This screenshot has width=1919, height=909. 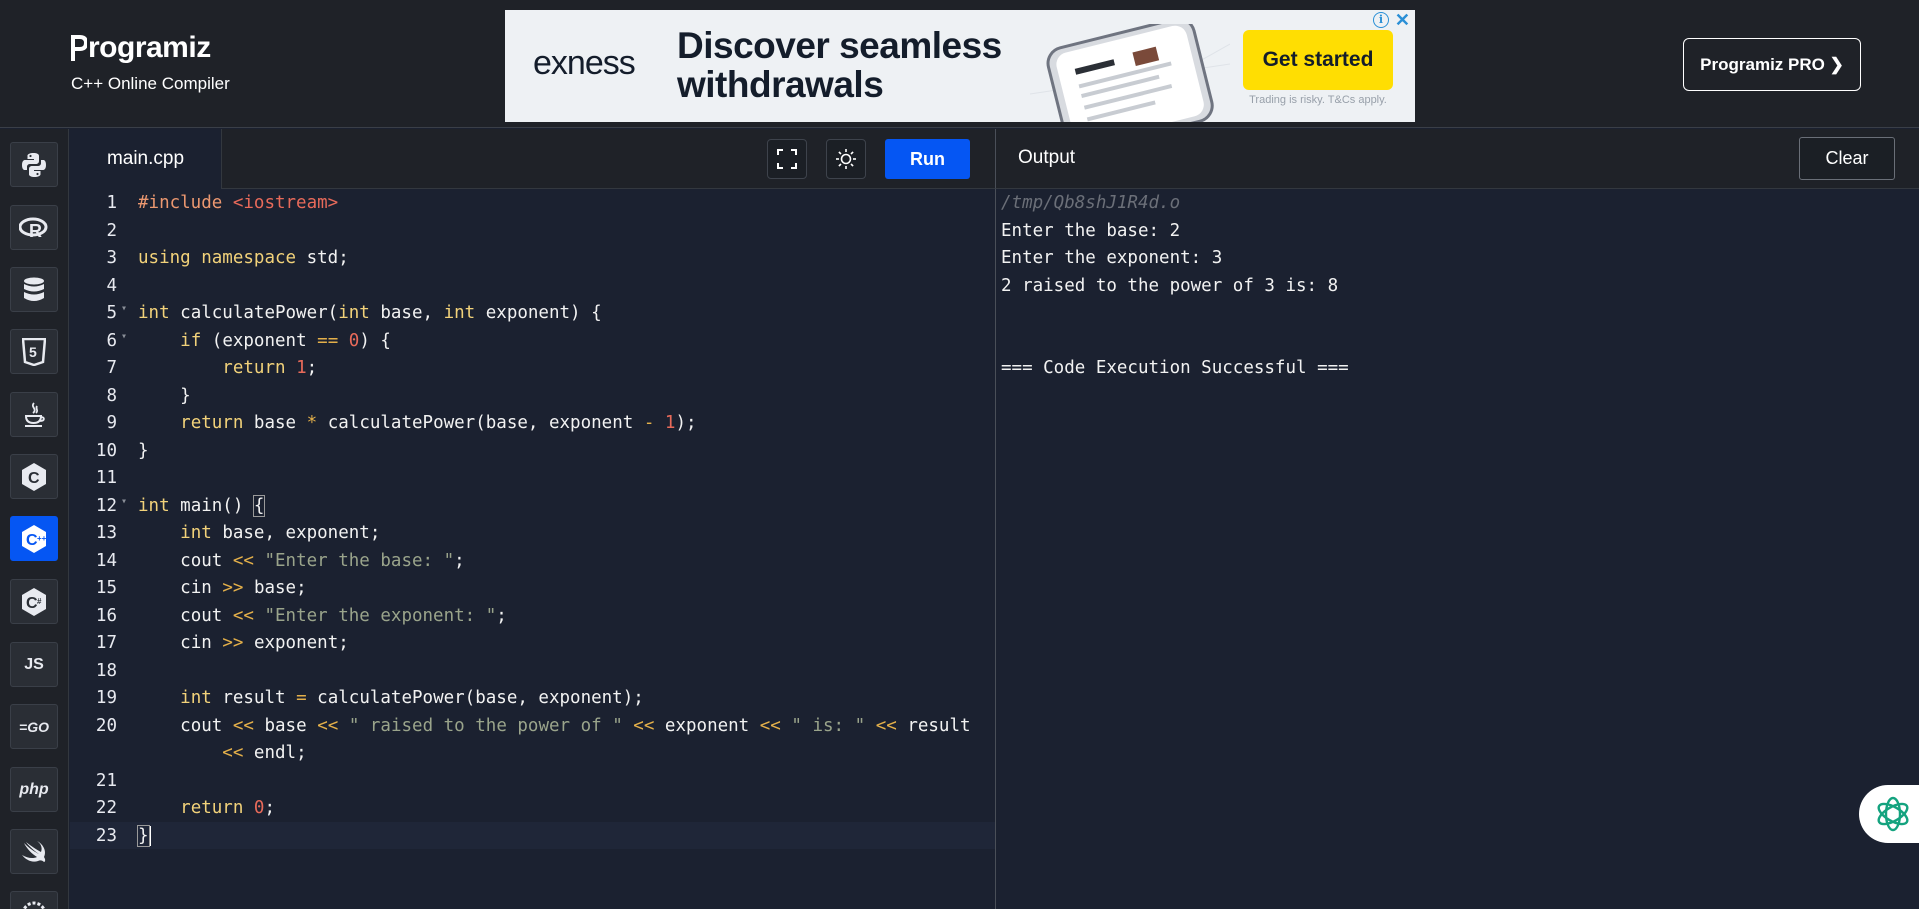 I want to click on line-number: 4, so click(x=111, y=285).